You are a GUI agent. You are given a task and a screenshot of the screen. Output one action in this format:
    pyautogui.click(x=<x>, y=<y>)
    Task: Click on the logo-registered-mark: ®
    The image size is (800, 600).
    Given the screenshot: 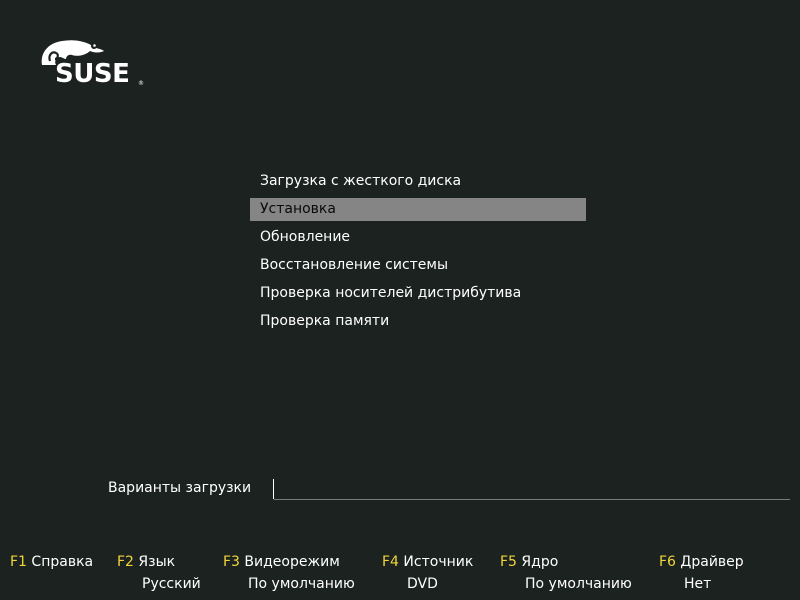 What is the action you would take?
    pyautogui.click(x=141, y=83)
    